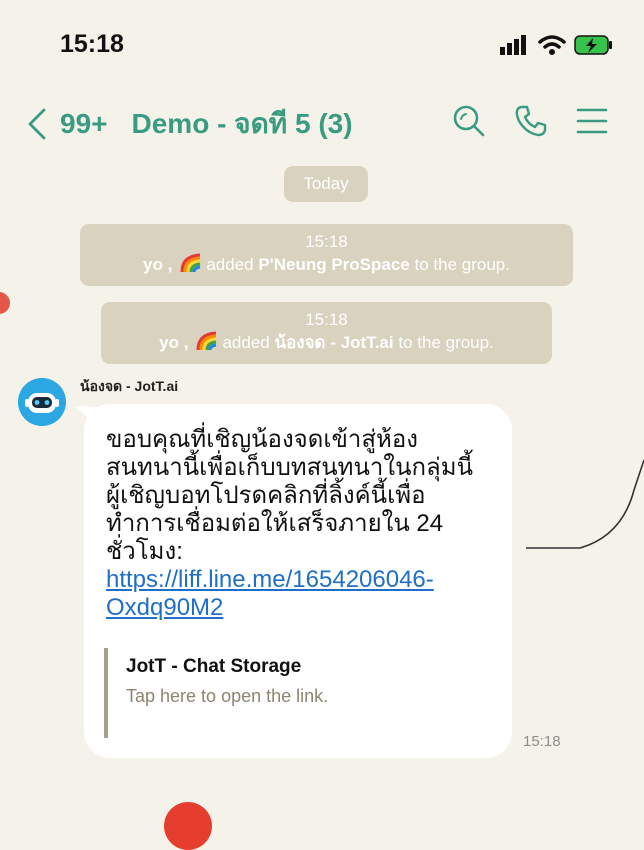 The image size is (644, 850). Describe the element at coordinates (227, 696) in the screenshot. I see `link-preview-subtitle: Tap here to open the link.` at that location.